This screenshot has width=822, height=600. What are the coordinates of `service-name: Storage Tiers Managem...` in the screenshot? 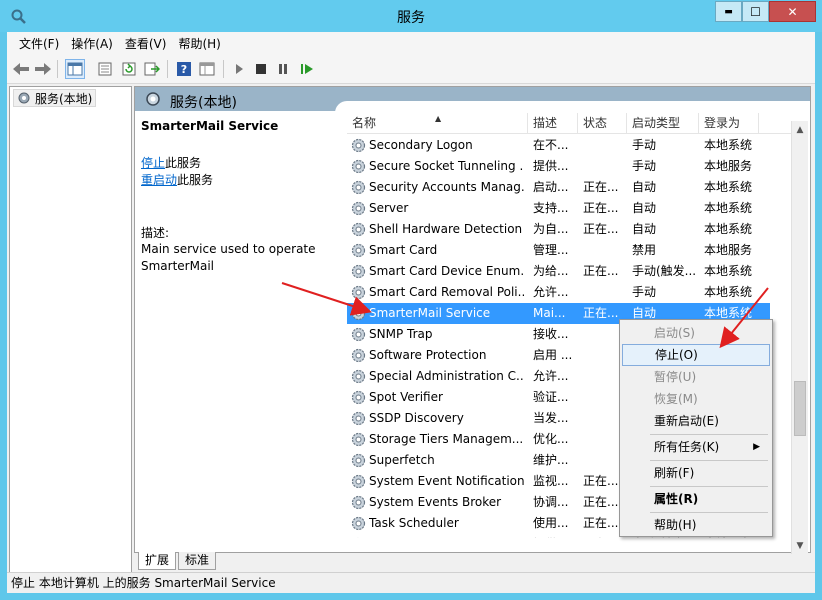 It's located at (446, 439).